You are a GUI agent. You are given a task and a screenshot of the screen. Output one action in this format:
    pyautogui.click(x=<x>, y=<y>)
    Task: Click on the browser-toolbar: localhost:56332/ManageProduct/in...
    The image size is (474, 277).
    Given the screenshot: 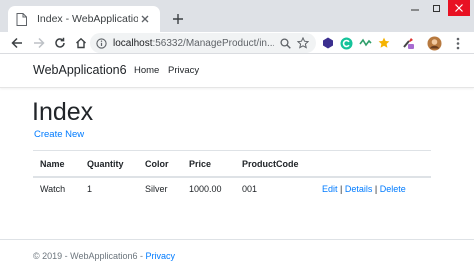 What is the action you would take?
    pyautogui.click(x=237, y=43)
    